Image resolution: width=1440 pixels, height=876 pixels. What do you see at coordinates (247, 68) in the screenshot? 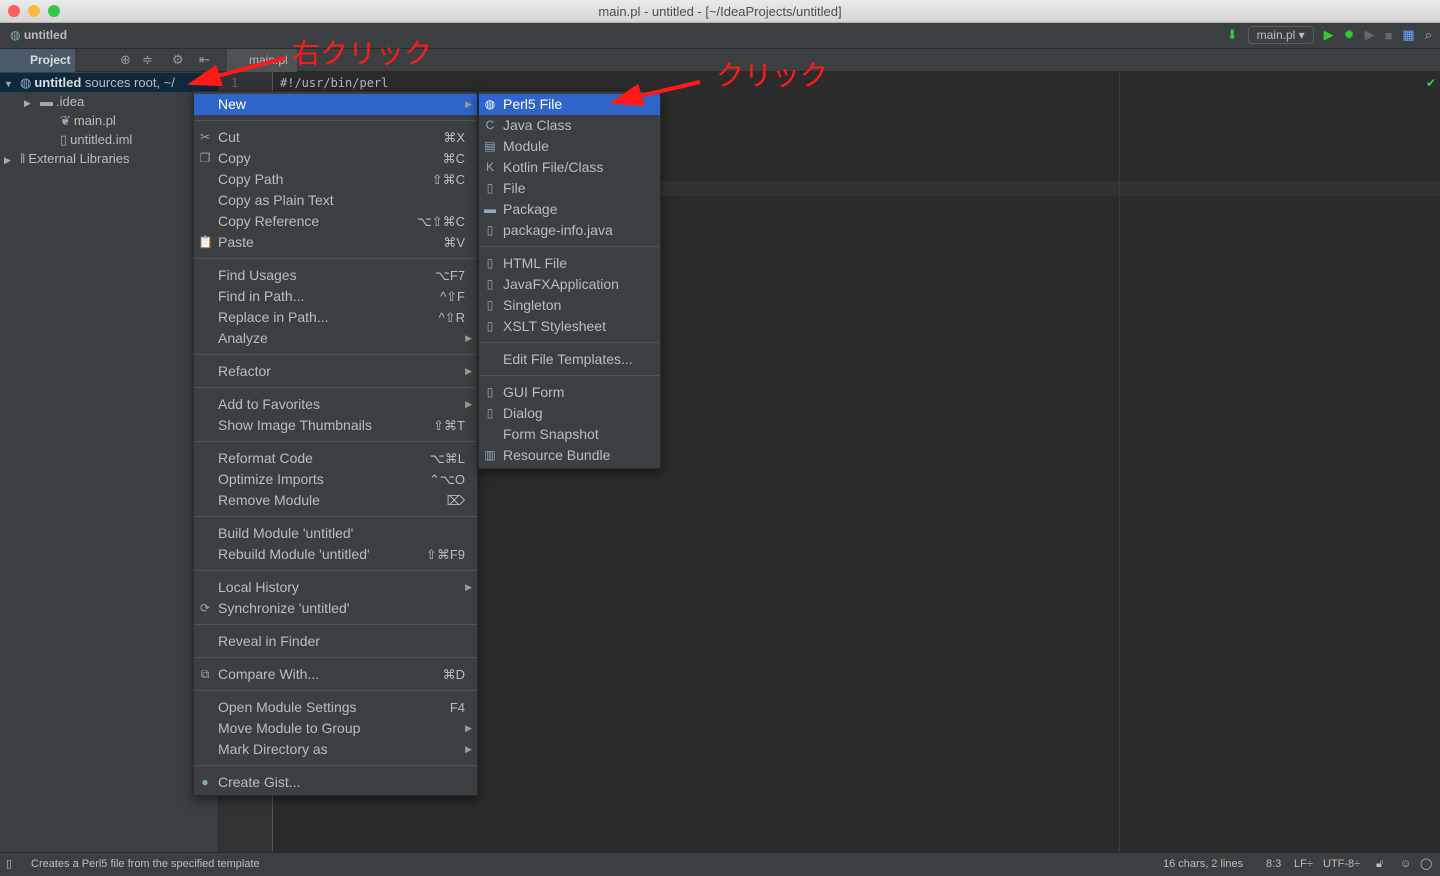
I see `arrow-right-click` at bounding box center [247, 68].